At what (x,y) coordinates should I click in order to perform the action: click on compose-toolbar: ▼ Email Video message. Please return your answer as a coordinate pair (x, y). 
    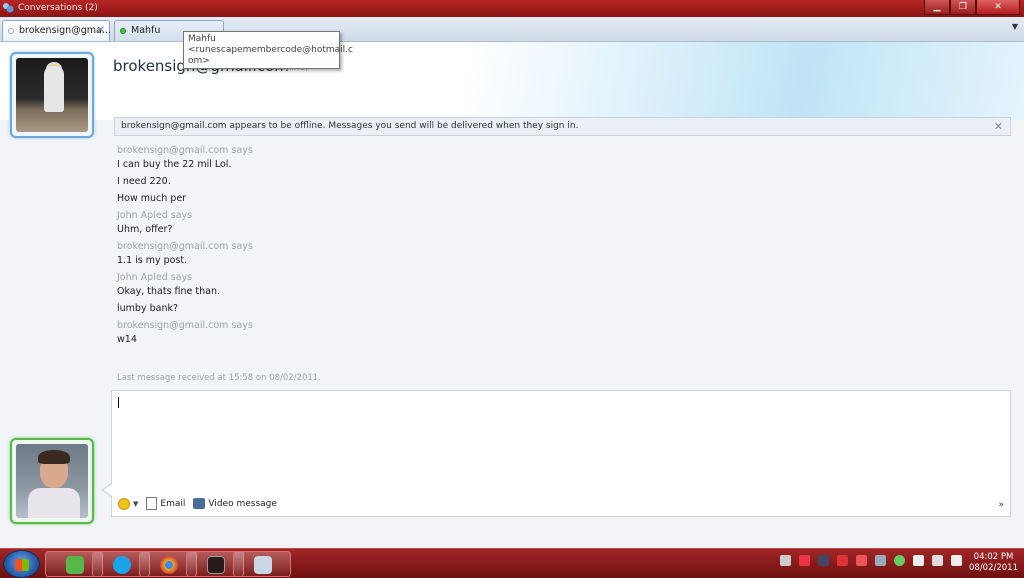
    Looking at the image, I should click on (197, 503).